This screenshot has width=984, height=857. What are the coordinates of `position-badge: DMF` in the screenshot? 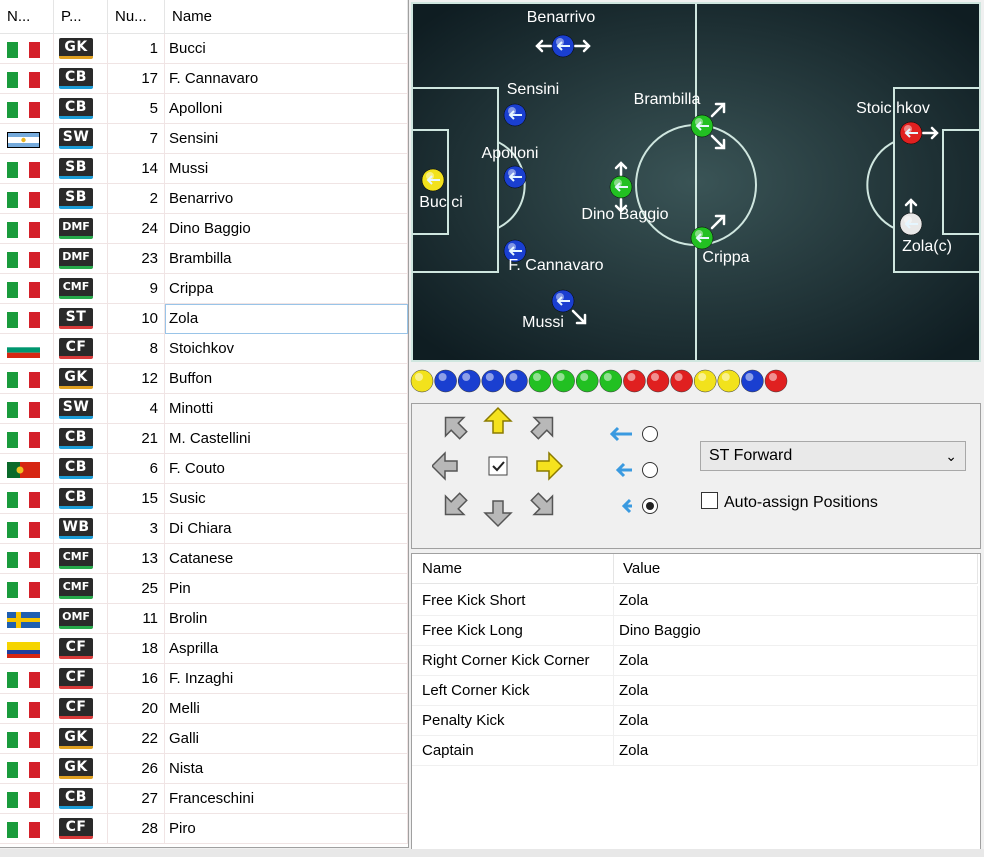 It's located at (76, 228).